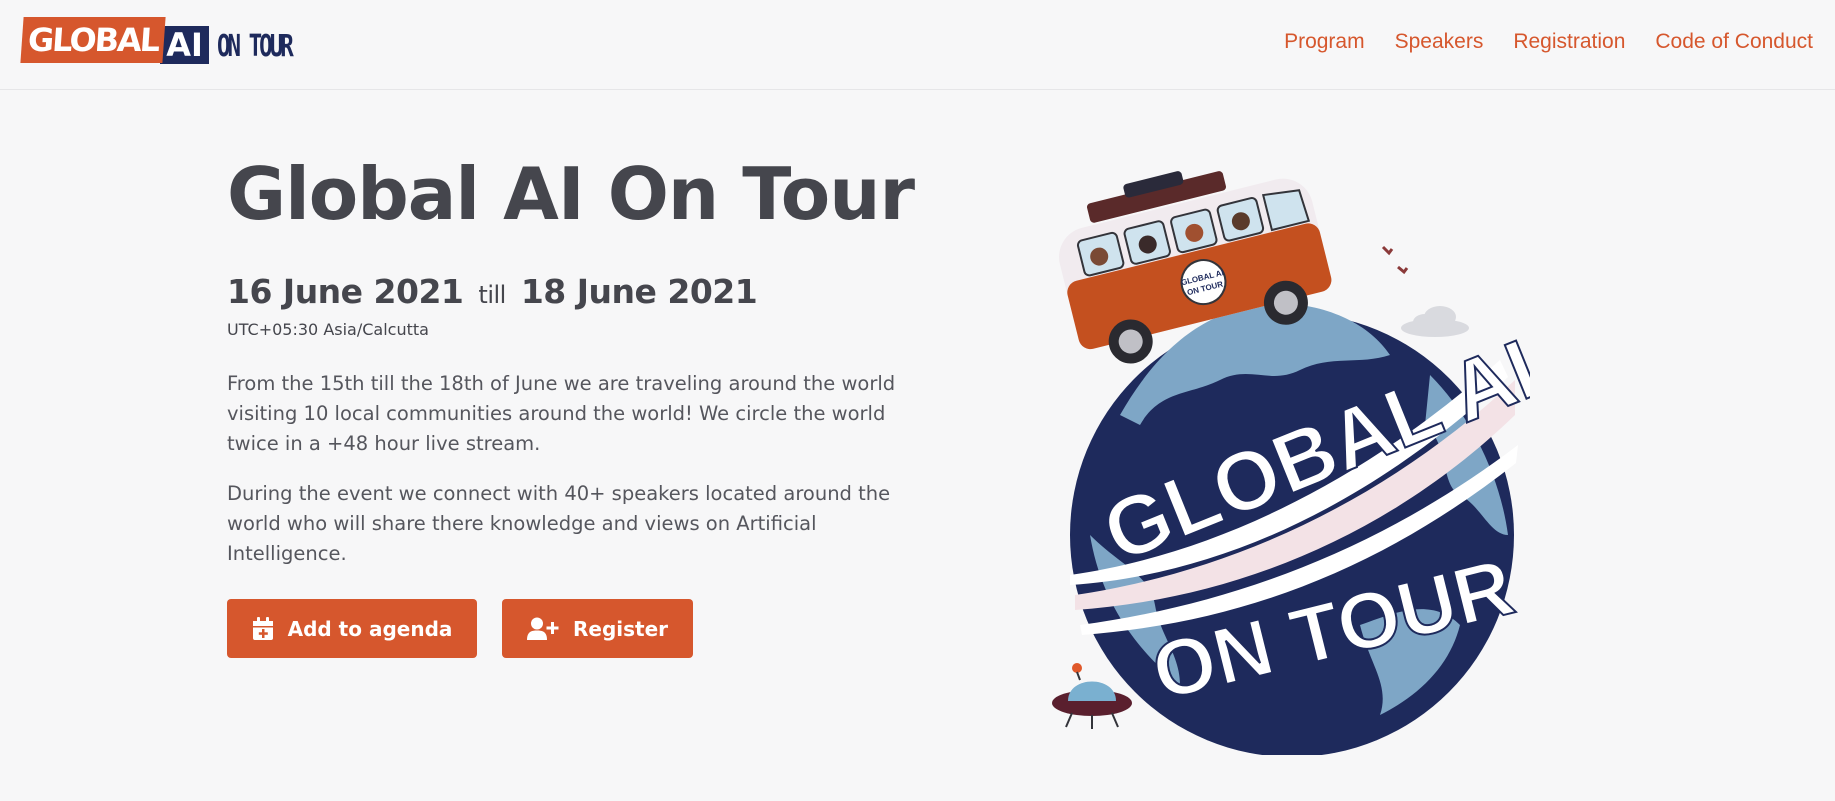 The height and width of the screenshot is (801, 1835). I want to click on page-title: Global AI On Tour, so click(571, 194).